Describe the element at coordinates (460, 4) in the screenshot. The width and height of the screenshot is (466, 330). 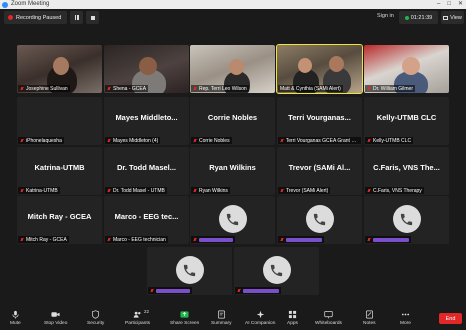
I see `close-button: ✕` at that location.